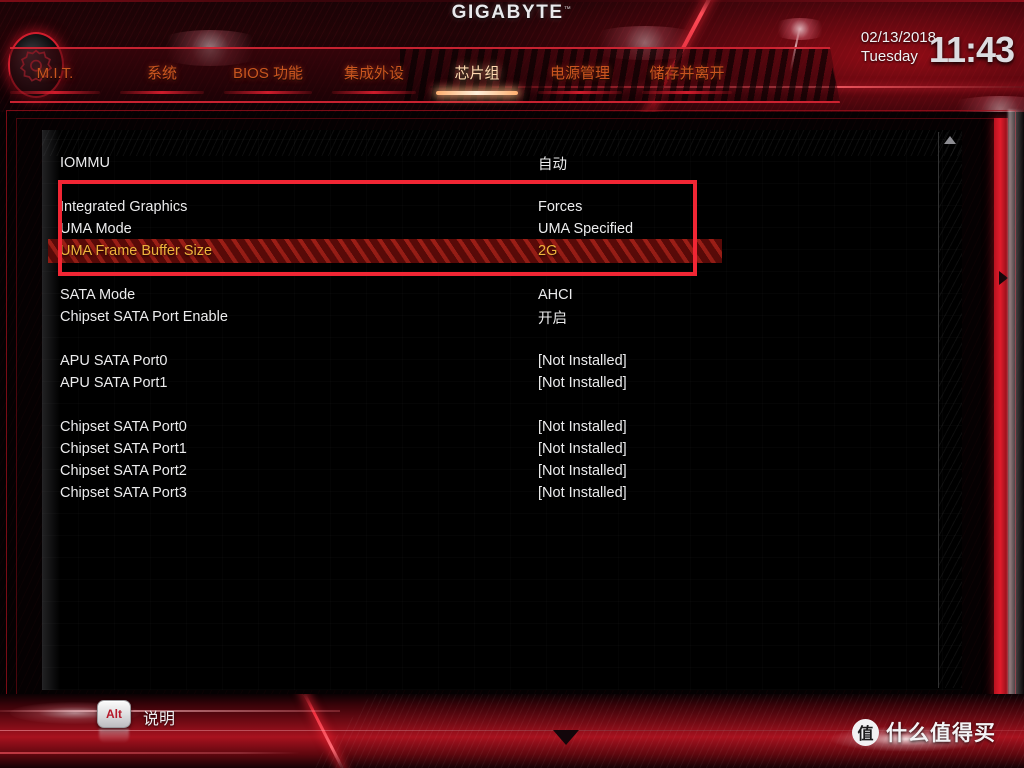  I want to click on settings-row: Chipset SATA Port0 [Not Installed], so click(502, 427).